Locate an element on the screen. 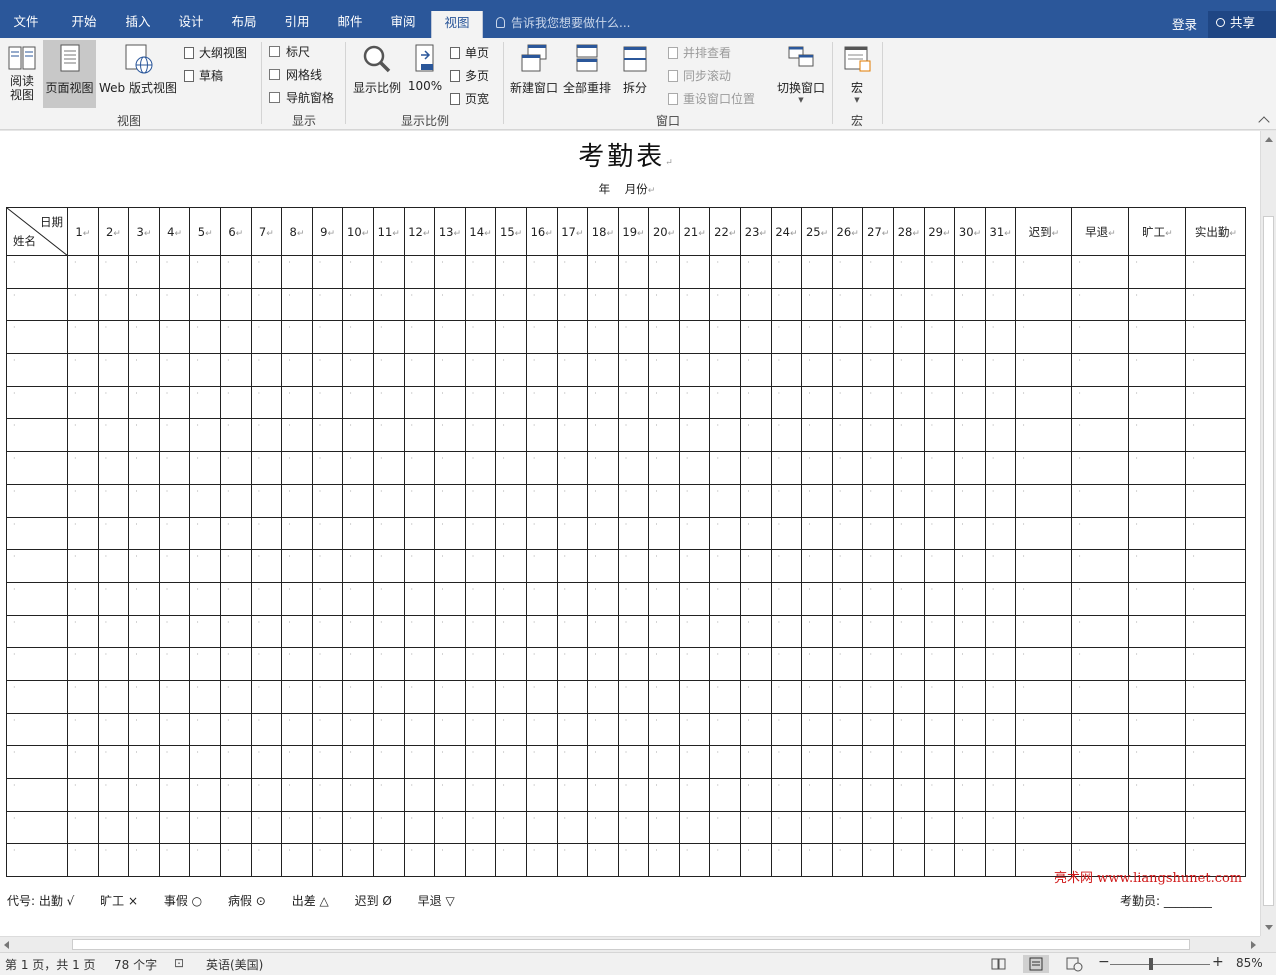 This screenshot has height=975, width=1276. zoom-slider-thumb is located at coordinates (1151, 964).